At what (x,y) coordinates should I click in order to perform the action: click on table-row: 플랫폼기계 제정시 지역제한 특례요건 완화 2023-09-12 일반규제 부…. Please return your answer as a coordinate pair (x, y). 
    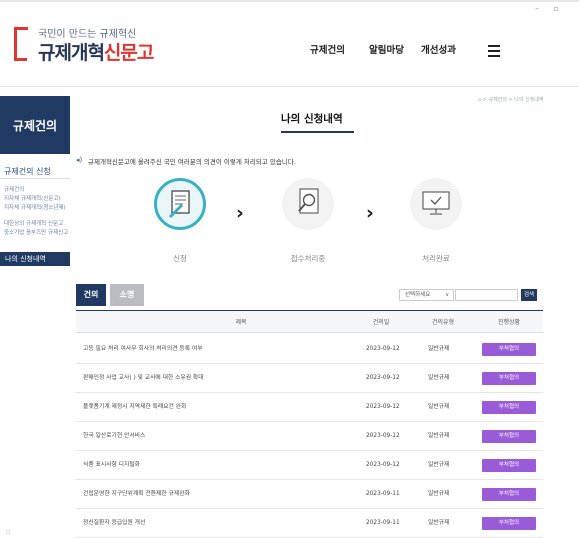
    Looking at the image, I should click on (309, 407).